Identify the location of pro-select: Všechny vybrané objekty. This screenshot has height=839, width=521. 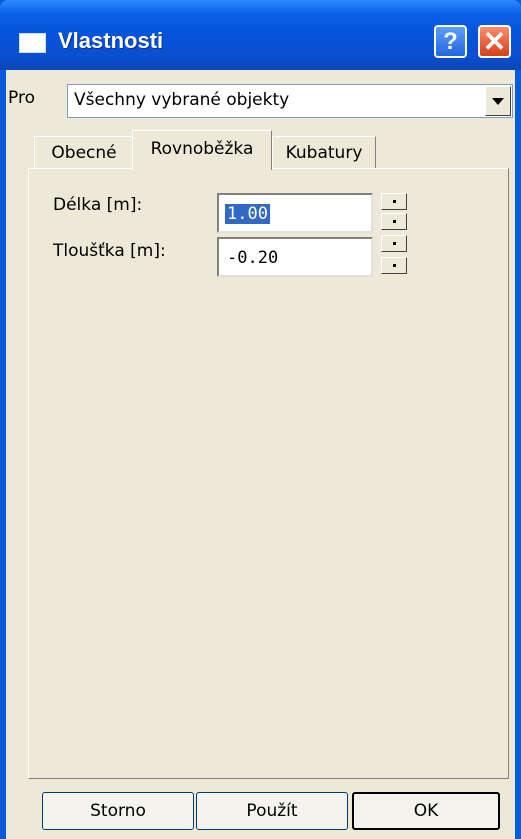
(290, 101).